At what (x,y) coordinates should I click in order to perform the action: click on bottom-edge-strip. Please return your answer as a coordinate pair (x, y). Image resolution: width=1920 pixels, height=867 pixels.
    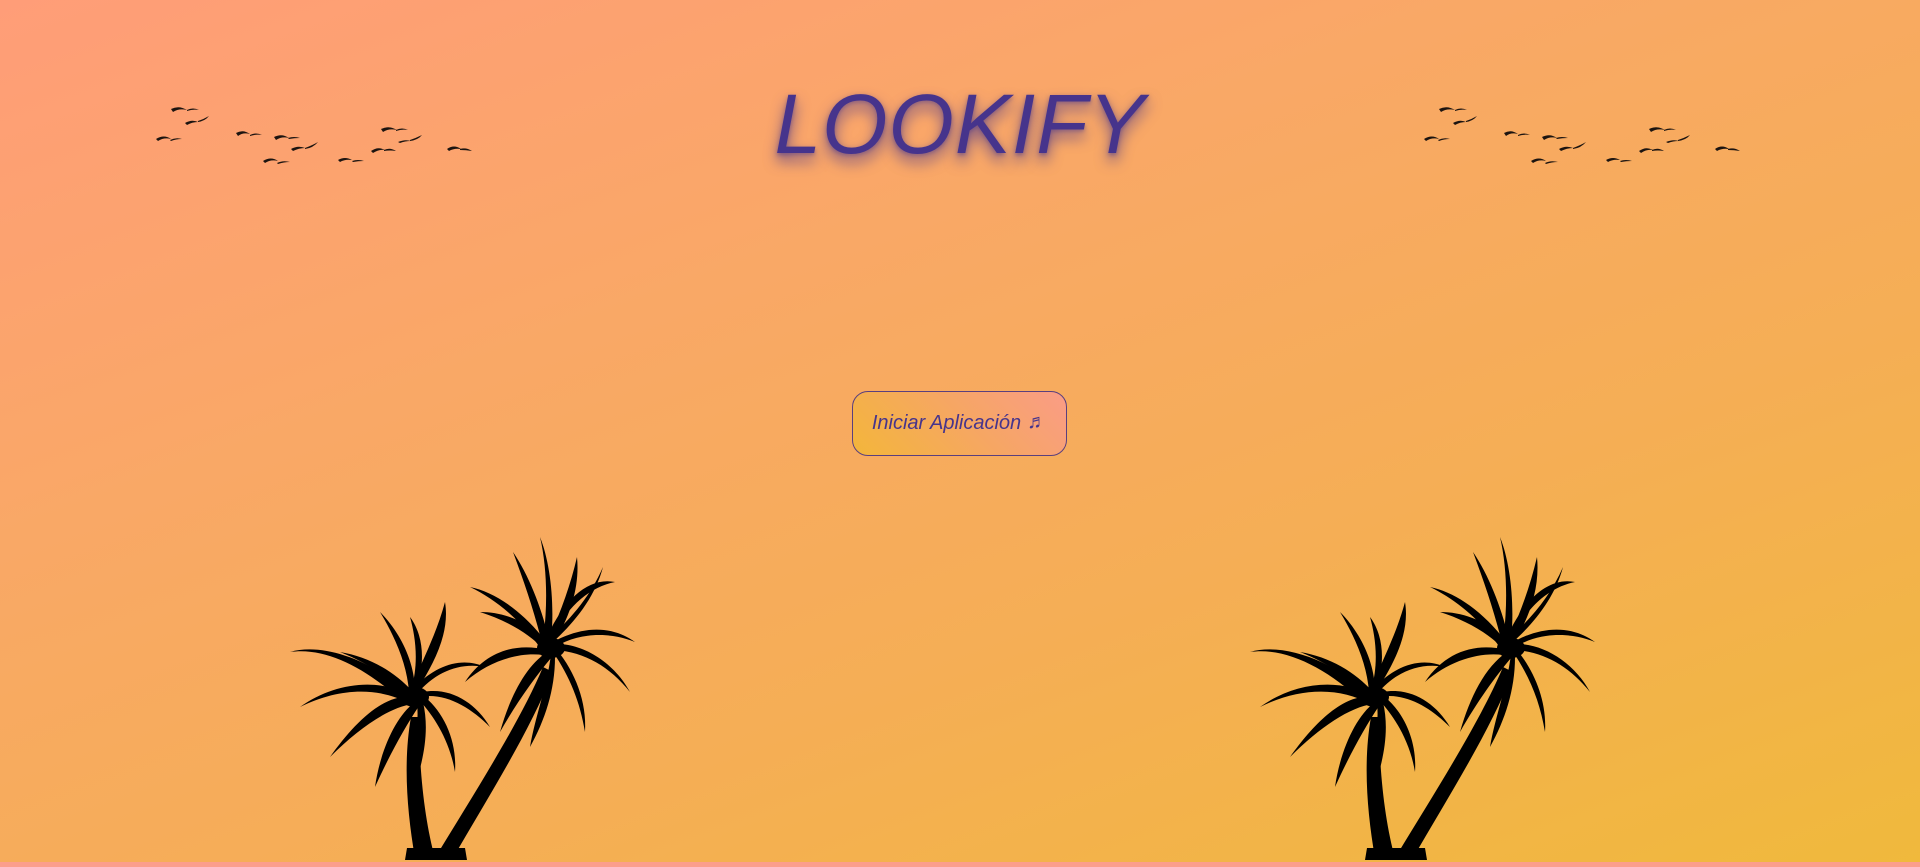
    Looking at the image, I should click on (960, 864).